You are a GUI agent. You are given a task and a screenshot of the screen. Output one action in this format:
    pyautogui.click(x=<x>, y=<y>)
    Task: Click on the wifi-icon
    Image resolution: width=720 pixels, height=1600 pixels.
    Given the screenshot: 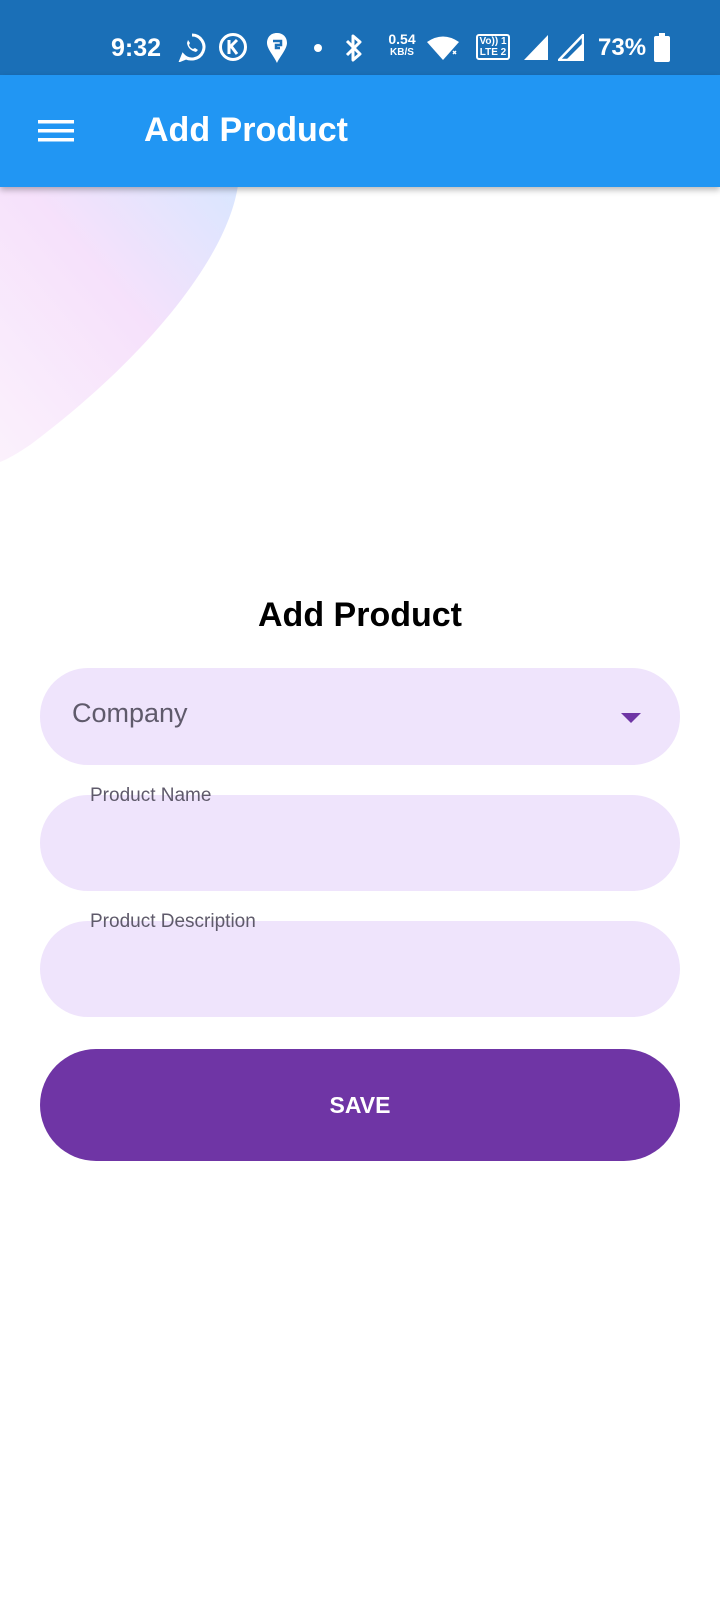 What is the action you would take?
    pyautogui.click(x=443, y=48)
    